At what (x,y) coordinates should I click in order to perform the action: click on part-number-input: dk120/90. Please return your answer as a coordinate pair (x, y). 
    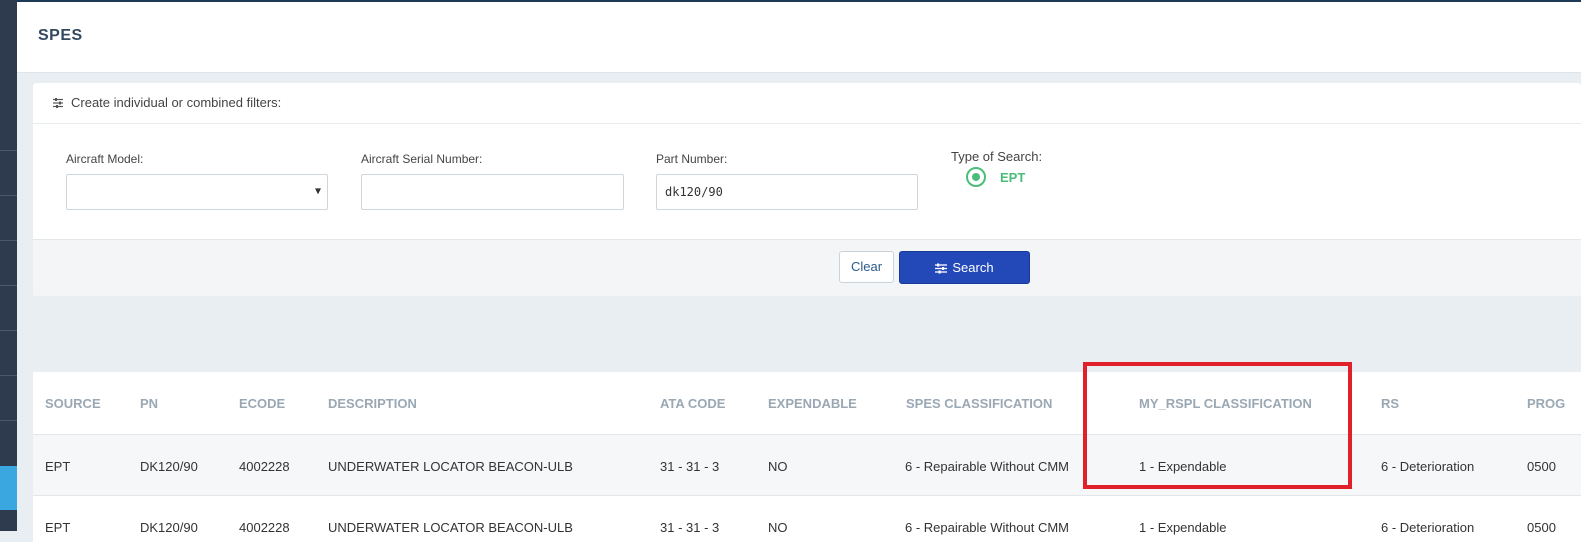
    Looking at the image, I should click on (787, 192).